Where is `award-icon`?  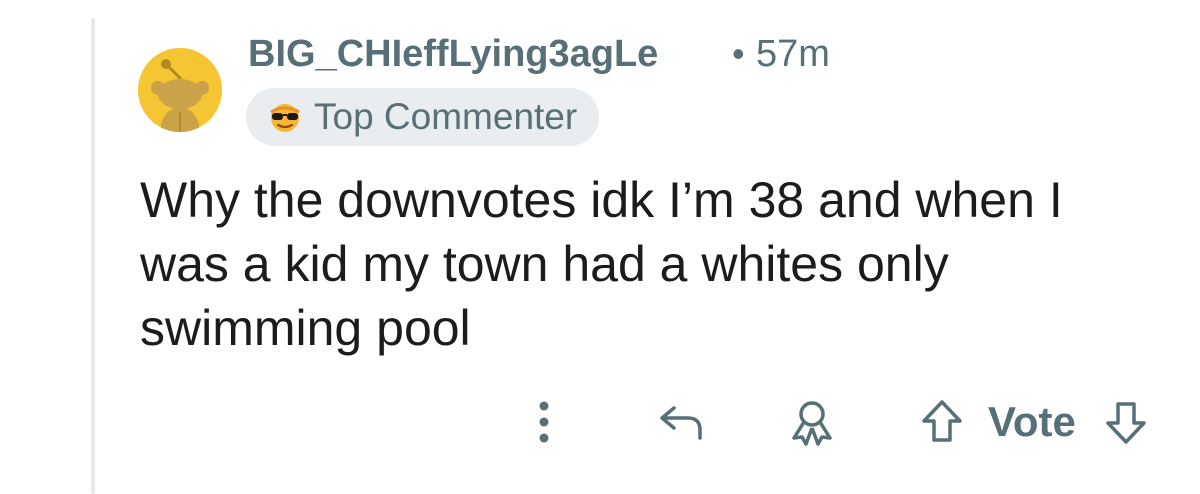
award-icon is located at coordinates (812, 423).